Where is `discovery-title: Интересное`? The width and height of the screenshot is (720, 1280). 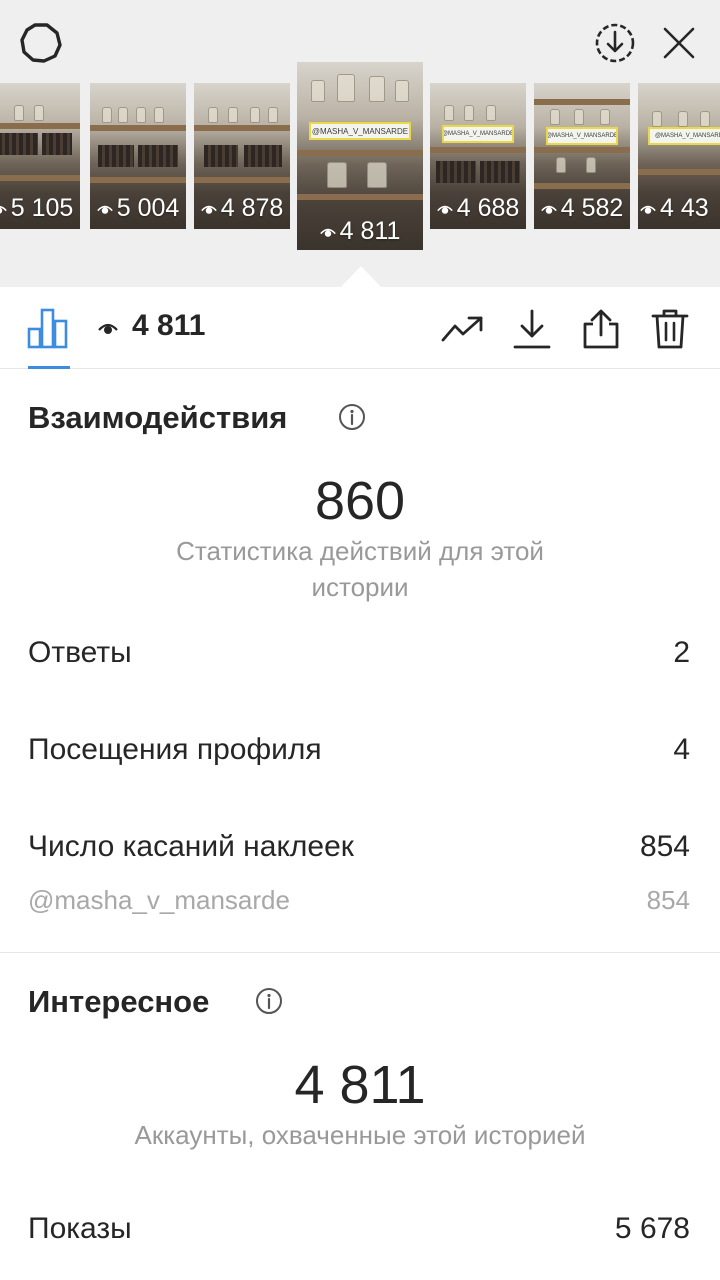 discovery-title: Интересное is located at coordinates (119, 1001).